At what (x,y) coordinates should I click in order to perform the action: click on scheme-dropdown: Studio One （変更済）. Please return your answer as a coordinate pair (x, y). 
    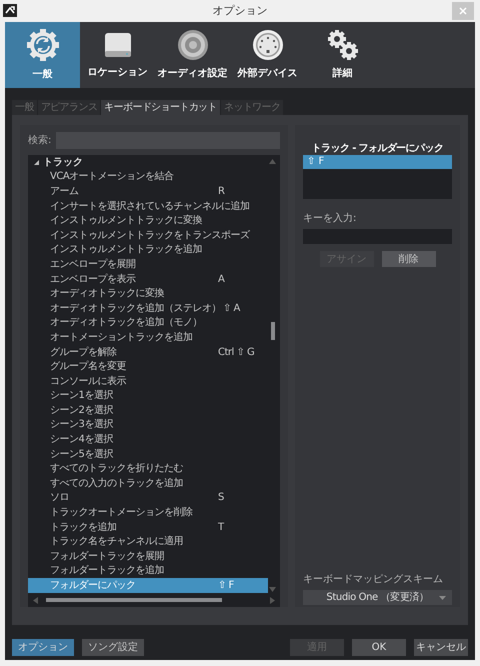
    Looking at the image, I should click on (377, 597).